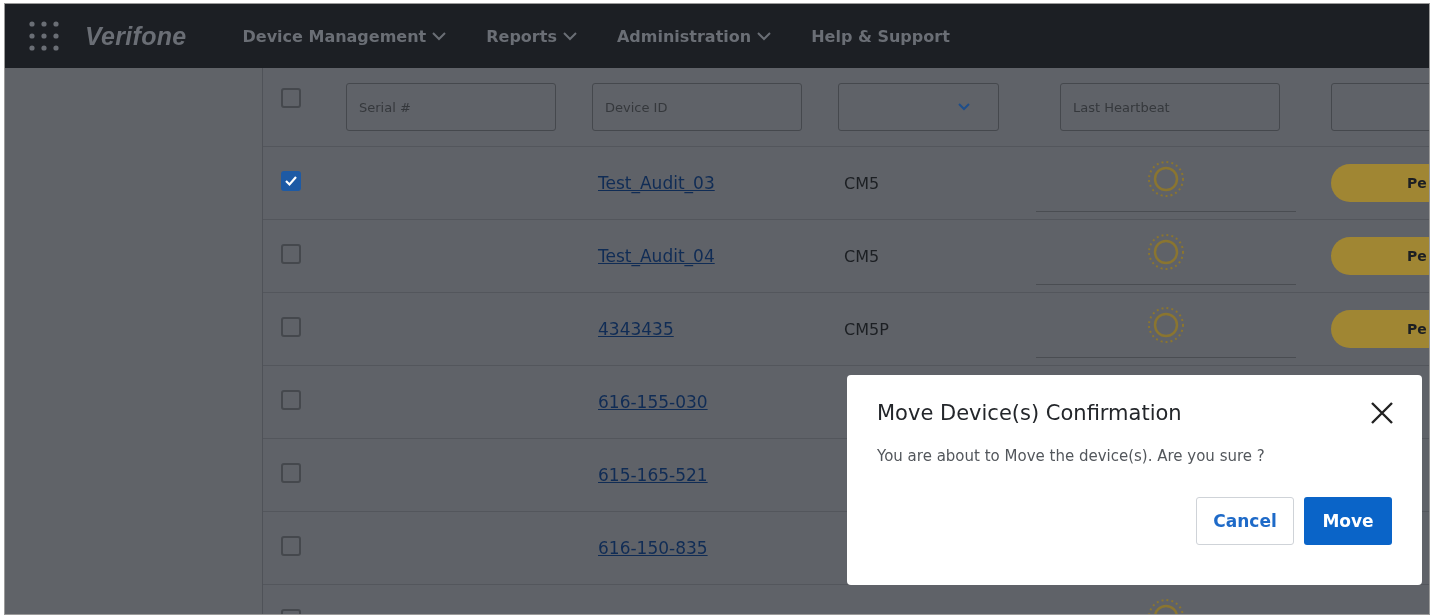 The image size is (1435, 615). Describe the element at coordinates (1071, 456) in the screenshot. I see `dialog-message: You are about to Move the device(s). Are you sure ?` at that location.